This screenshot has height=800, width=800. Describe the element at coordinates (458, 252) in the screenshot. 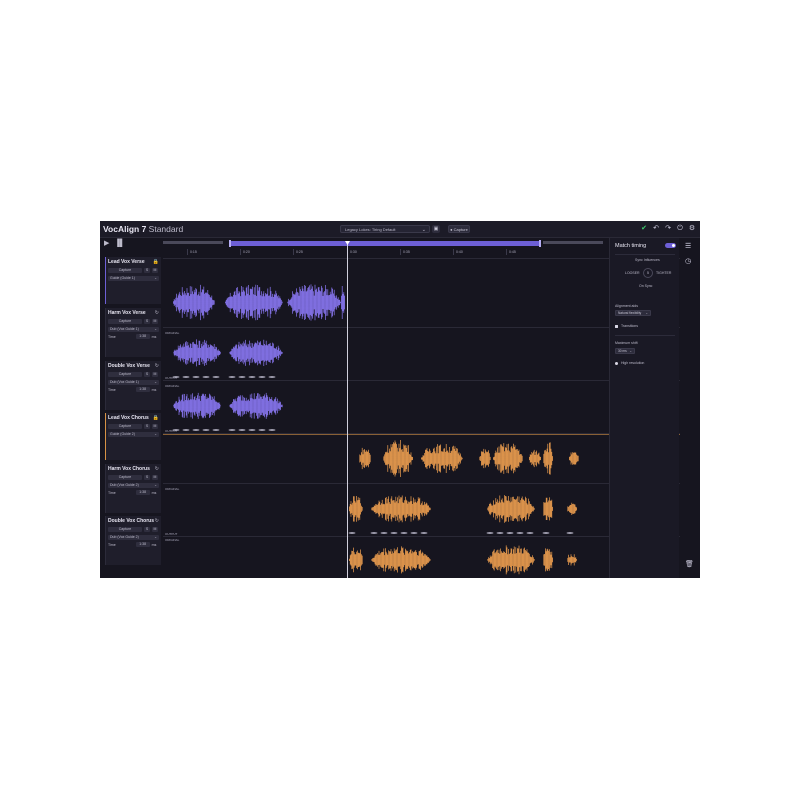

I see `tick-label: 0:40` at that location.